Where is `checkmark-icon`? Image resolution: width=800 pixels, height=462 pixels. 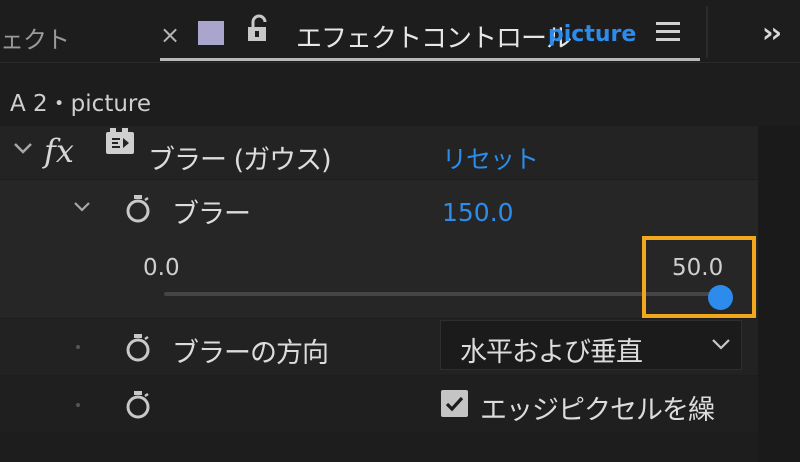
checkmark-icon is located at coordinates (454, 404).